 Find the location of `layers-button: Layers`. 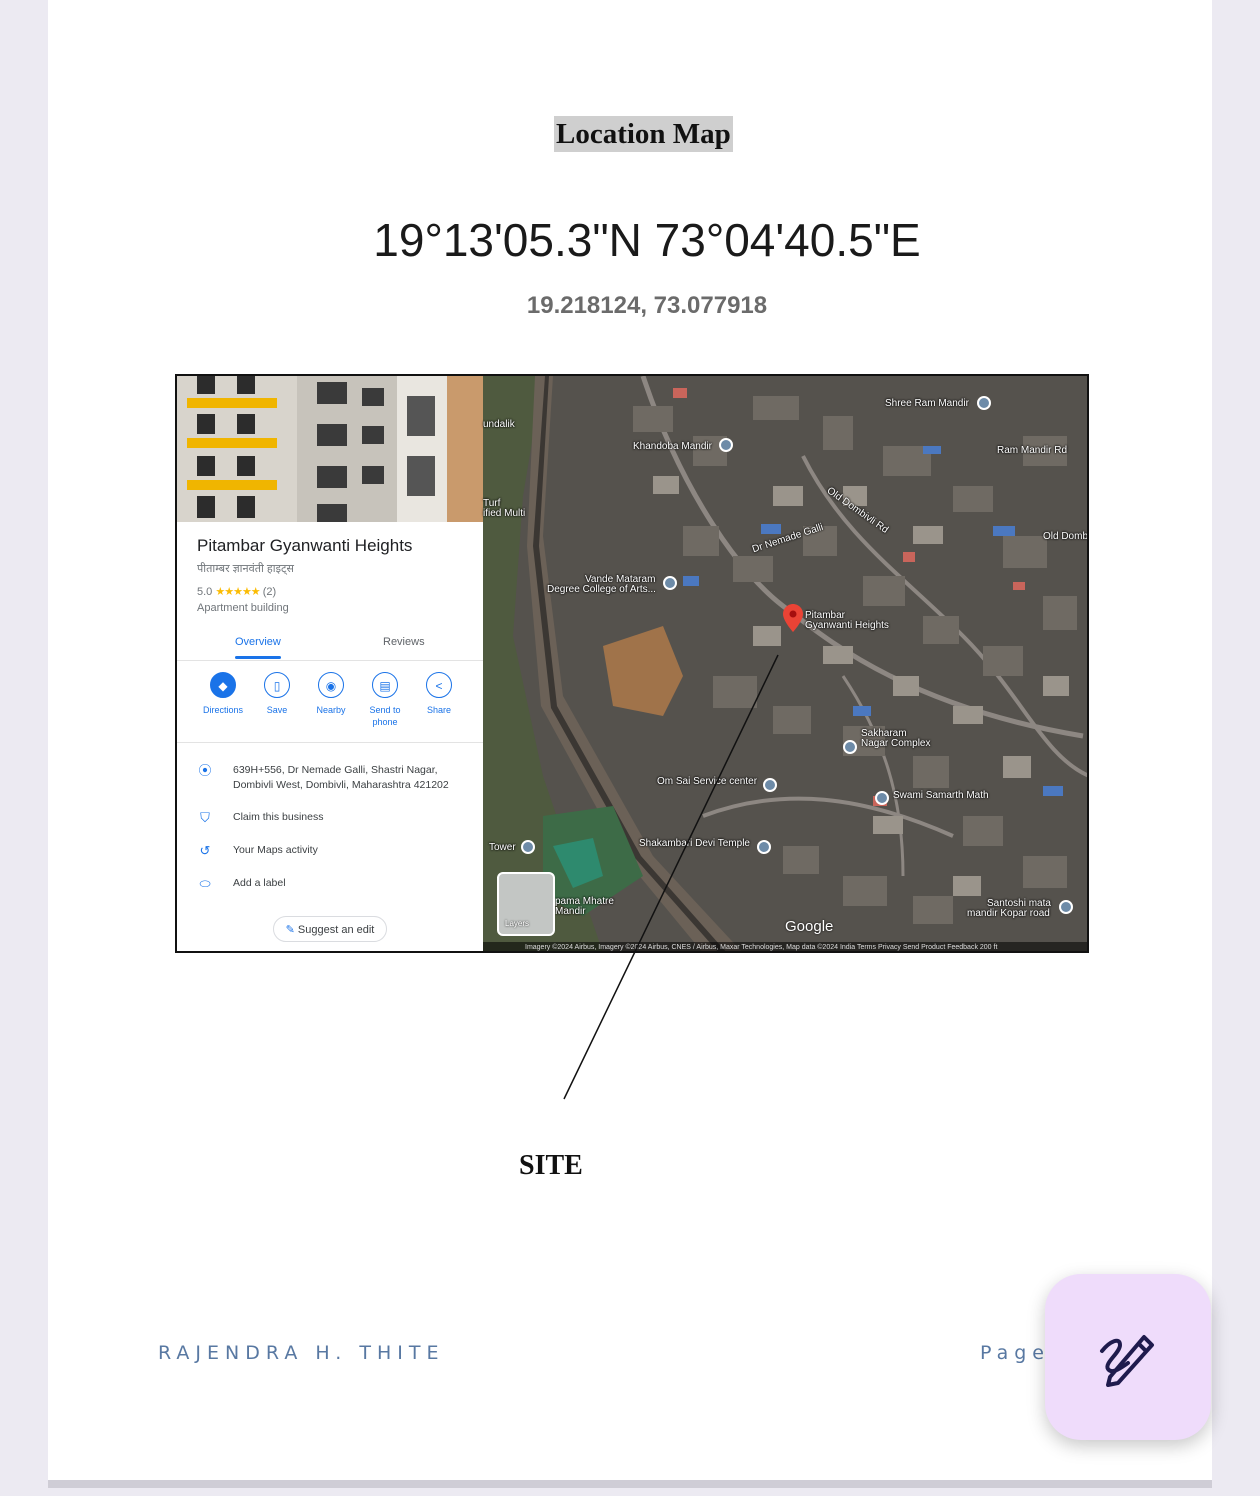

layers-button: Layers is located at coordinates (526, 904).